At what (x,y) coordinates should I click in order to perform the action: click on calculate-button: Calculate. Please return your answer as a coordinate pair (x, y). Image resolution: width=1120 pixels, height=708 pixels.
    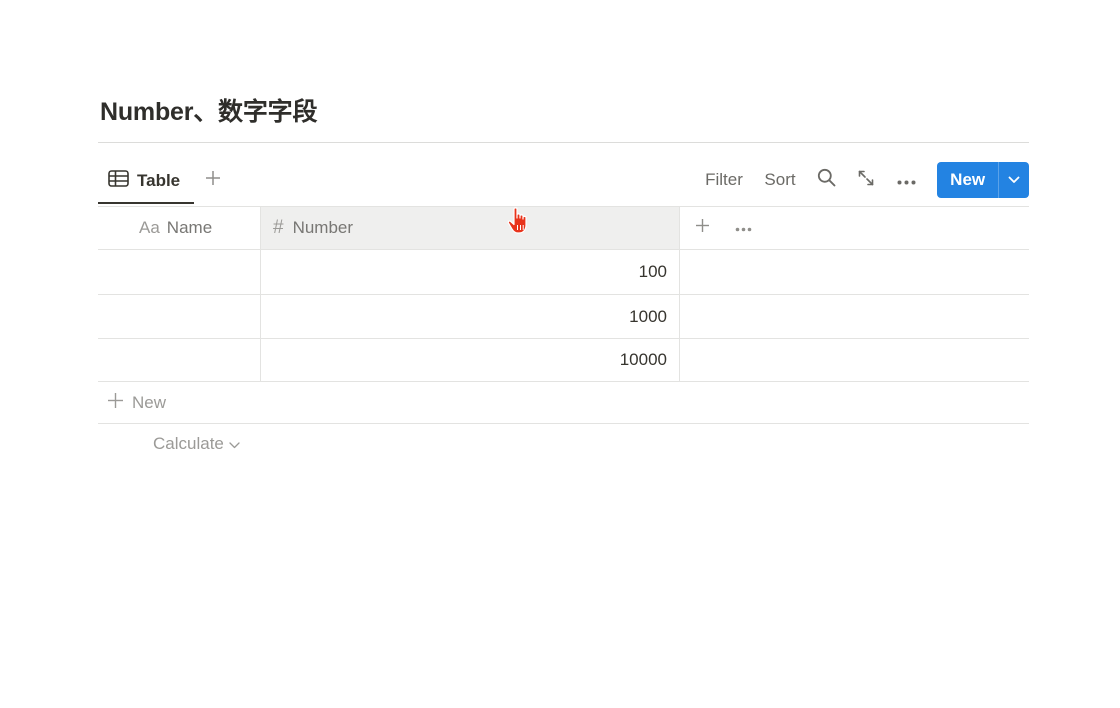
    Looking at the image, I should click on (196, 444).